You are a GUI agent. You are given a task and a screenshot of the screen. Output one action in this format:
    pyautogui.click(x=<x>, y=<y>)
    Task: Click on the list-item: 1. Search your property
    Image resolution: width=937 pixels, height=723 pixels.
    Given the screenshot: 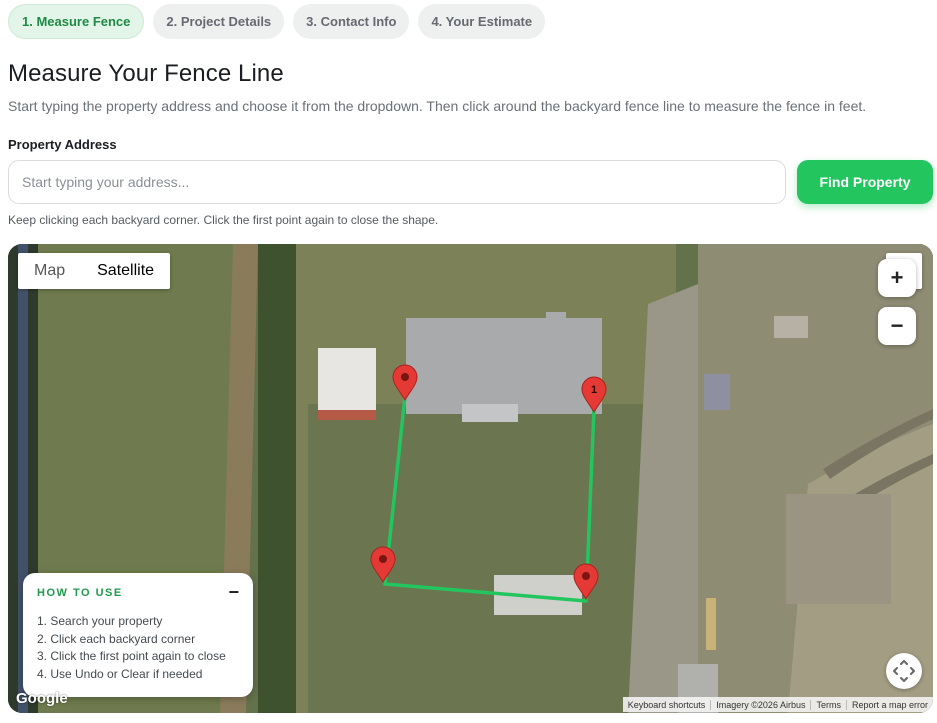 What is the action you would take?
    pyautogui.click(x=100, y=621)
    